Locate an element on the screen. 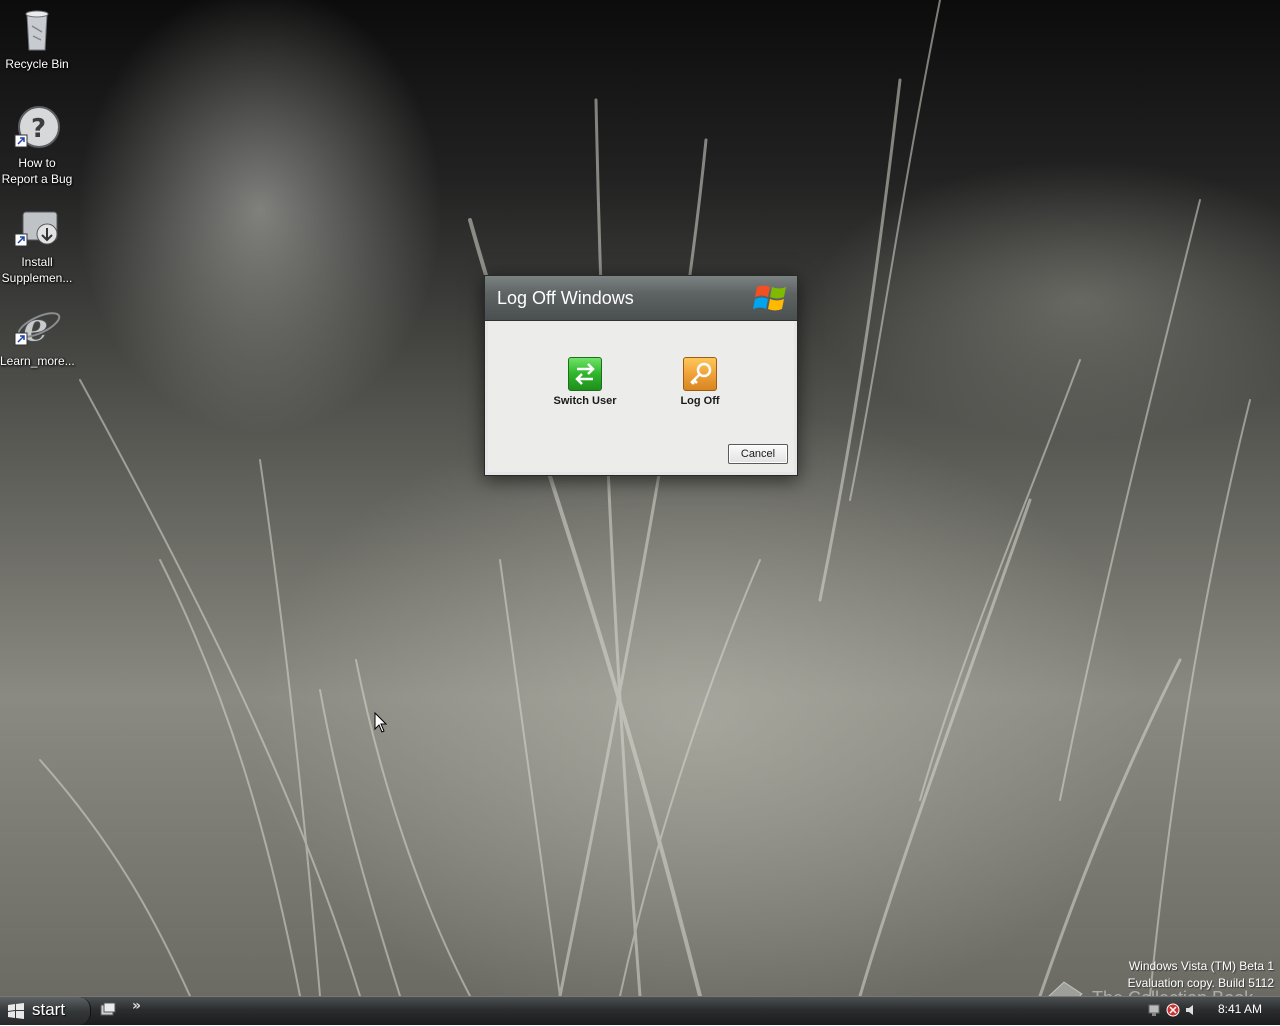  start-label: start is located at coordinates (49, 1009).